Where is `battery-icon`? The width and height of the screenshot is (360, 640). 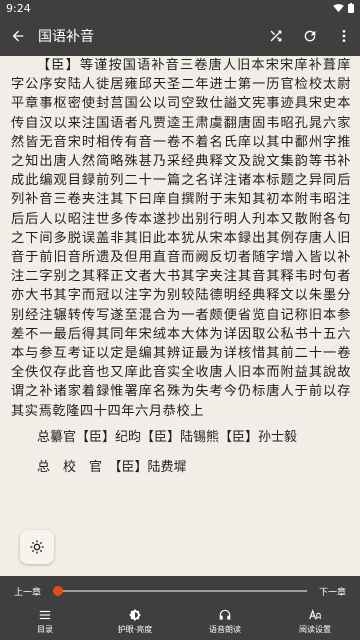 battery-icon is located at coordinates (351, 8).